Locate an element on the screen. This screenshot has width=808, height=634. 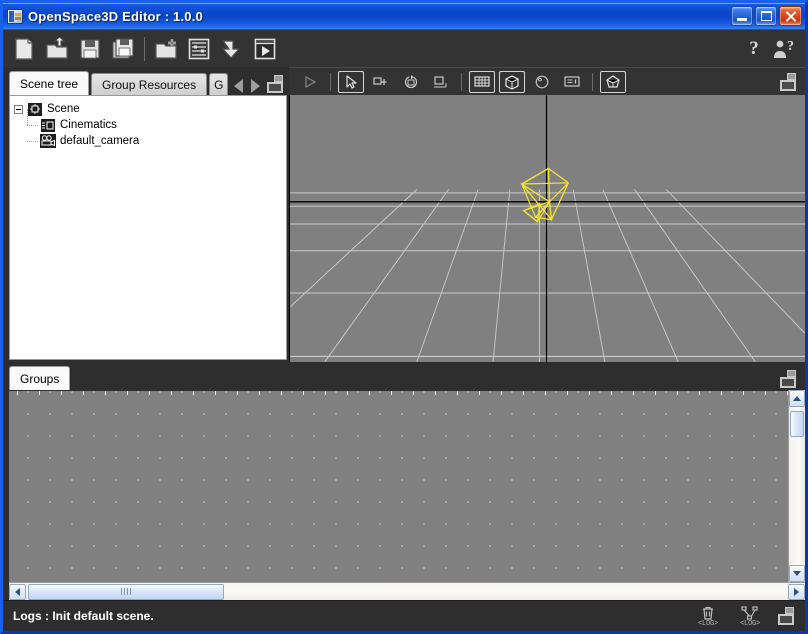
expander-icon is located at coordinates (18, 109).